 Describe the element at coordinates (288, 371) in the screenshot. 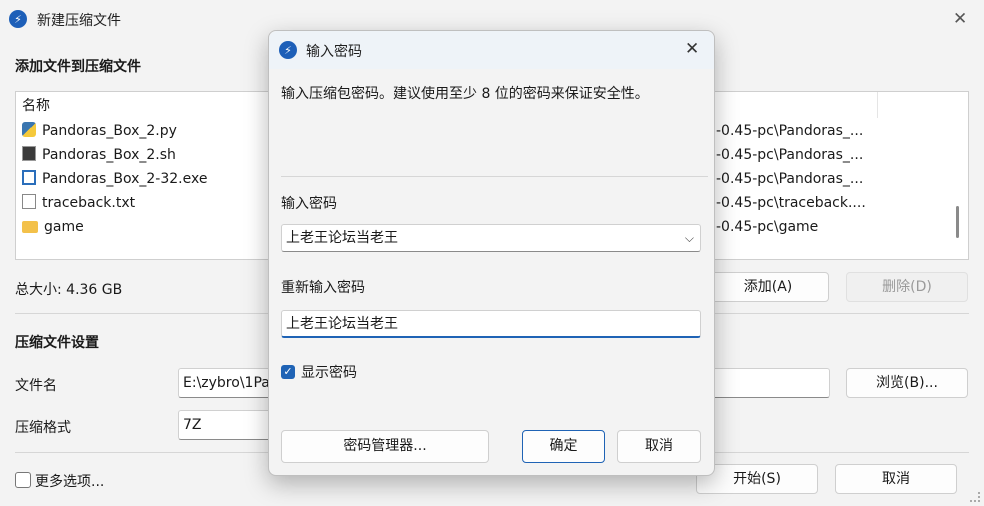

I see `show-password-checkbox: ✓` at that location.